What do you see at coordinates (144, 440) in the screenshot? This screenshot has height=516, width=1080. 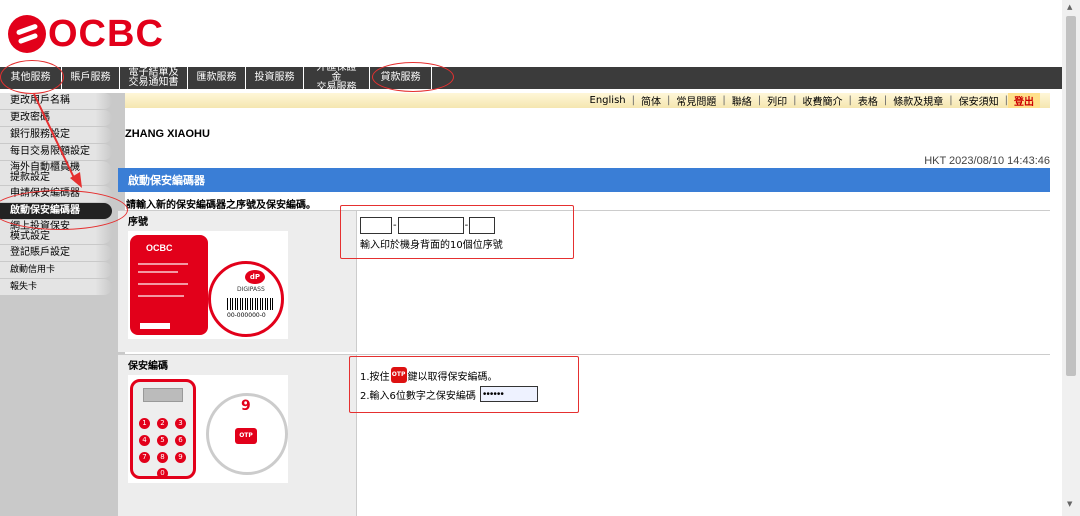 I see `key-4: 4` at bounding box center [144, 440].